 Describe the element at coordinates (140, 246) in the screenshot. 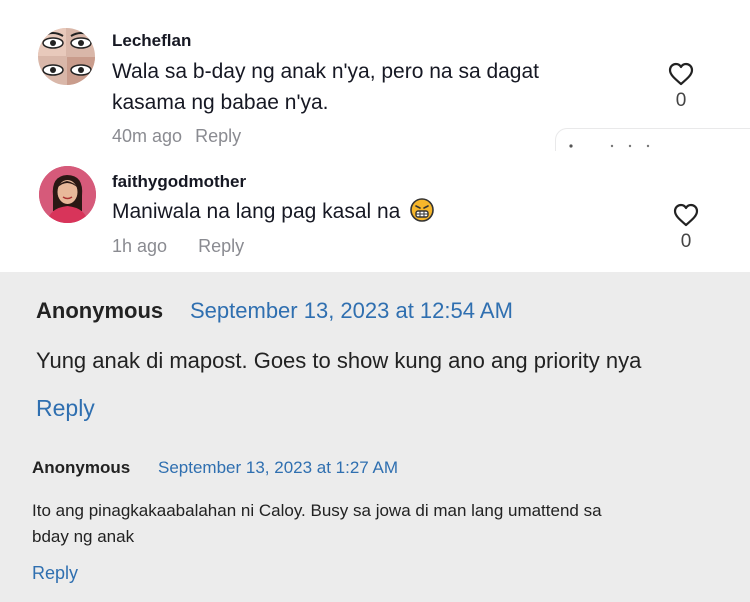

I see `comment-time: 1h ago` at that location.